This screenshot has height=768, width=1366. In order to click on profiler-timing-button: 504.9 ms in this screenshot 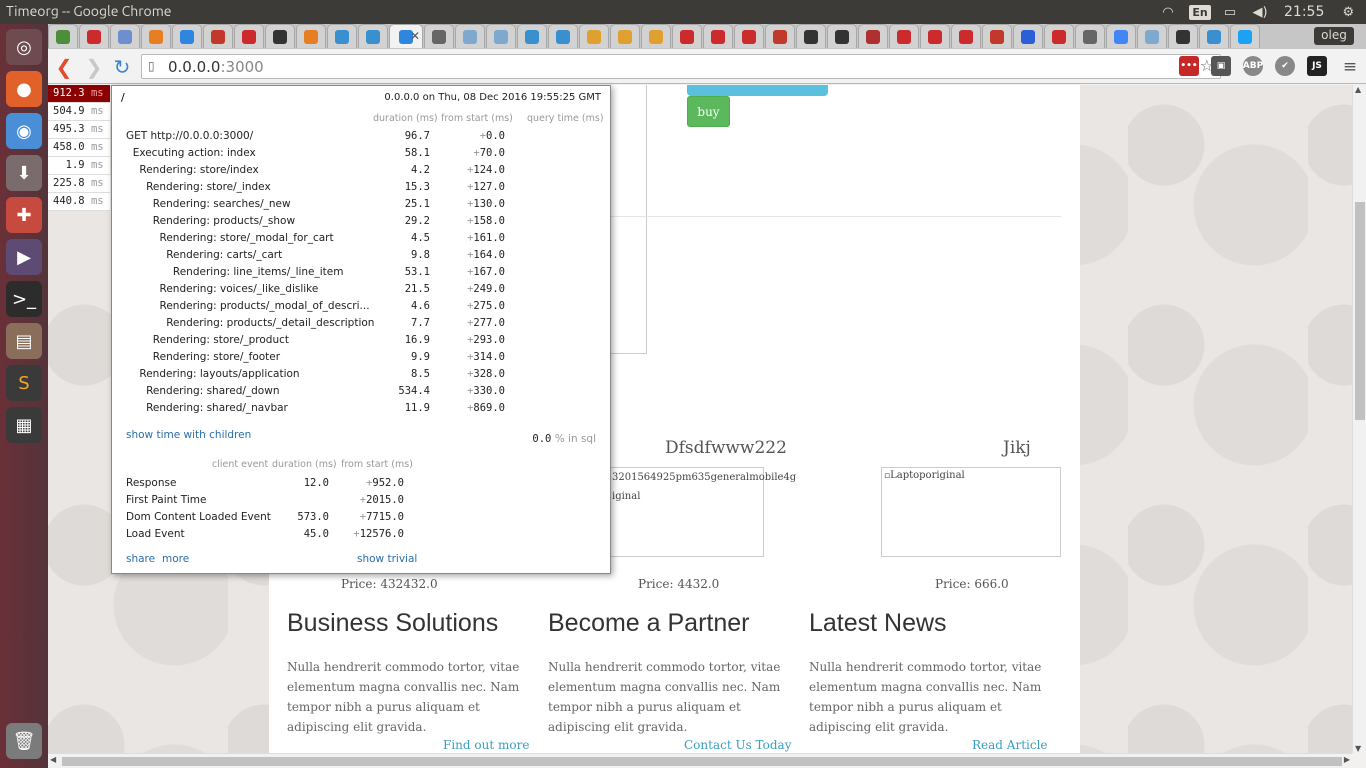, I will do `click(79, 112)`.